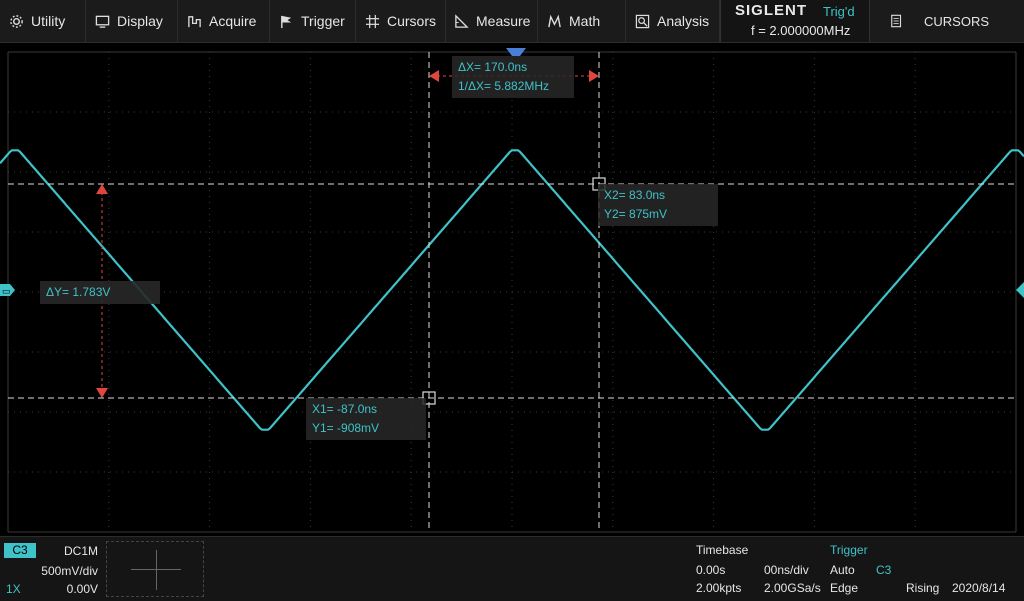 This screenshot has height=601, width=1024. Describe the element at coordinates (493, 67) in the screenshot. I see `delta-x-value: ΔX= 170.0ns` at that location.